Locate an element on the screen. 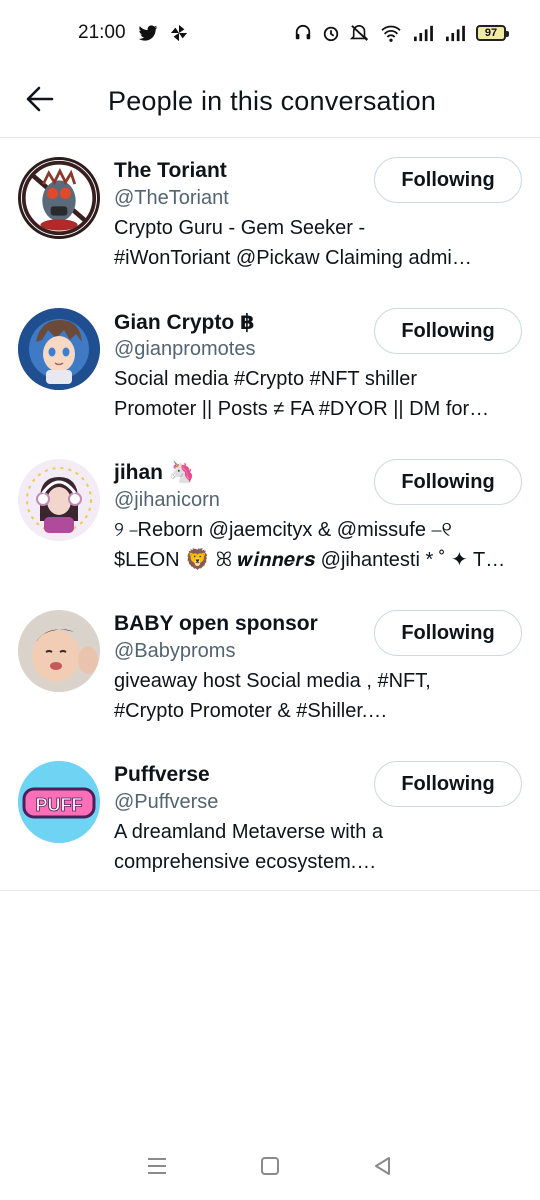 The height and width of the screenshot is (1200, 540). bio-line: ୨ ⎯Reborn @jaemcityx & @missufe ⎯୧ is located at coordinates (283, 530).